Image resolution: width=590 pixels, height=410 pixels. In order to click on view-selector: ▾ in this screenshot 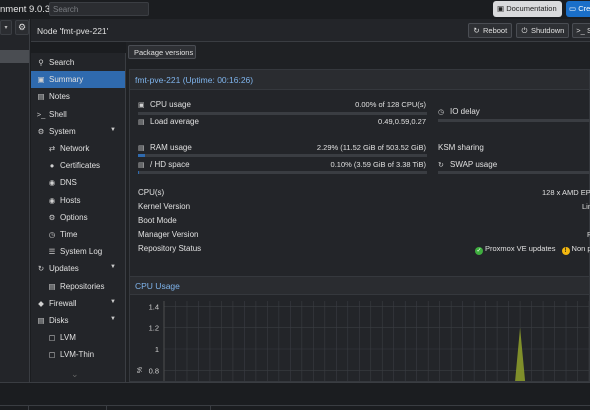, I will do `click(6, 27)`.